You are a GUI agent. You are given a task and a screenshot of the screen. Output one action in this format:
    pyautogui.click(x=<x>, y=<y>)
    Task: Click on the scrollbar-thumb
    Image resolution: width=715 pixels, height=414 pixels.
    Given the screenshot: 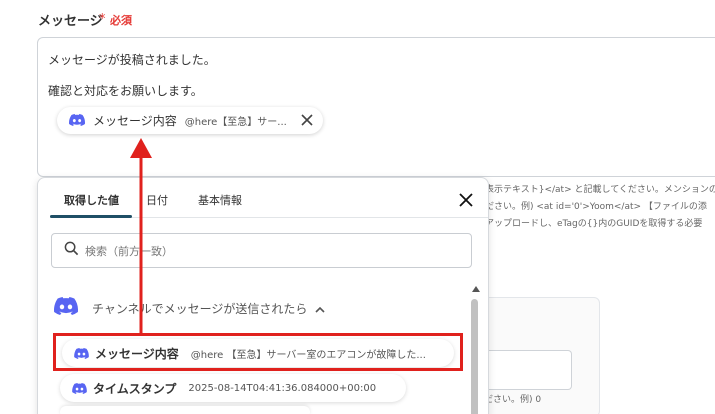 What is the action you would take?
    pyautogui.click(x=474, y=356)
    